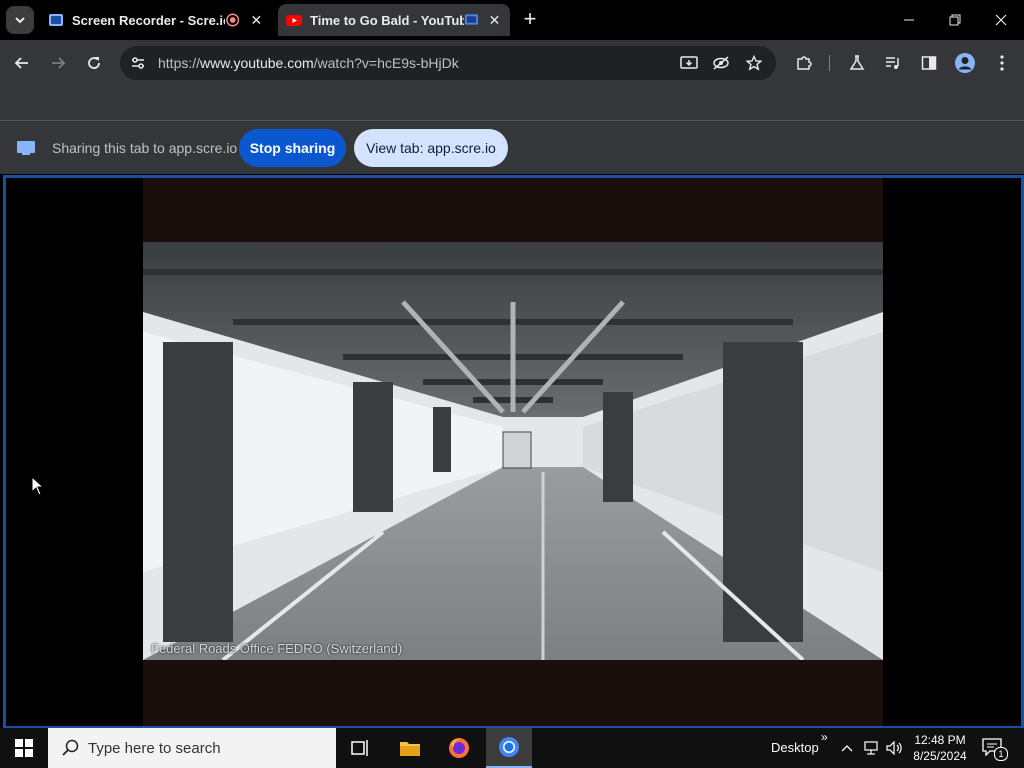 This screenshot has height=768, width=1024. I want to click on chrome-icon, so click(509, 747).